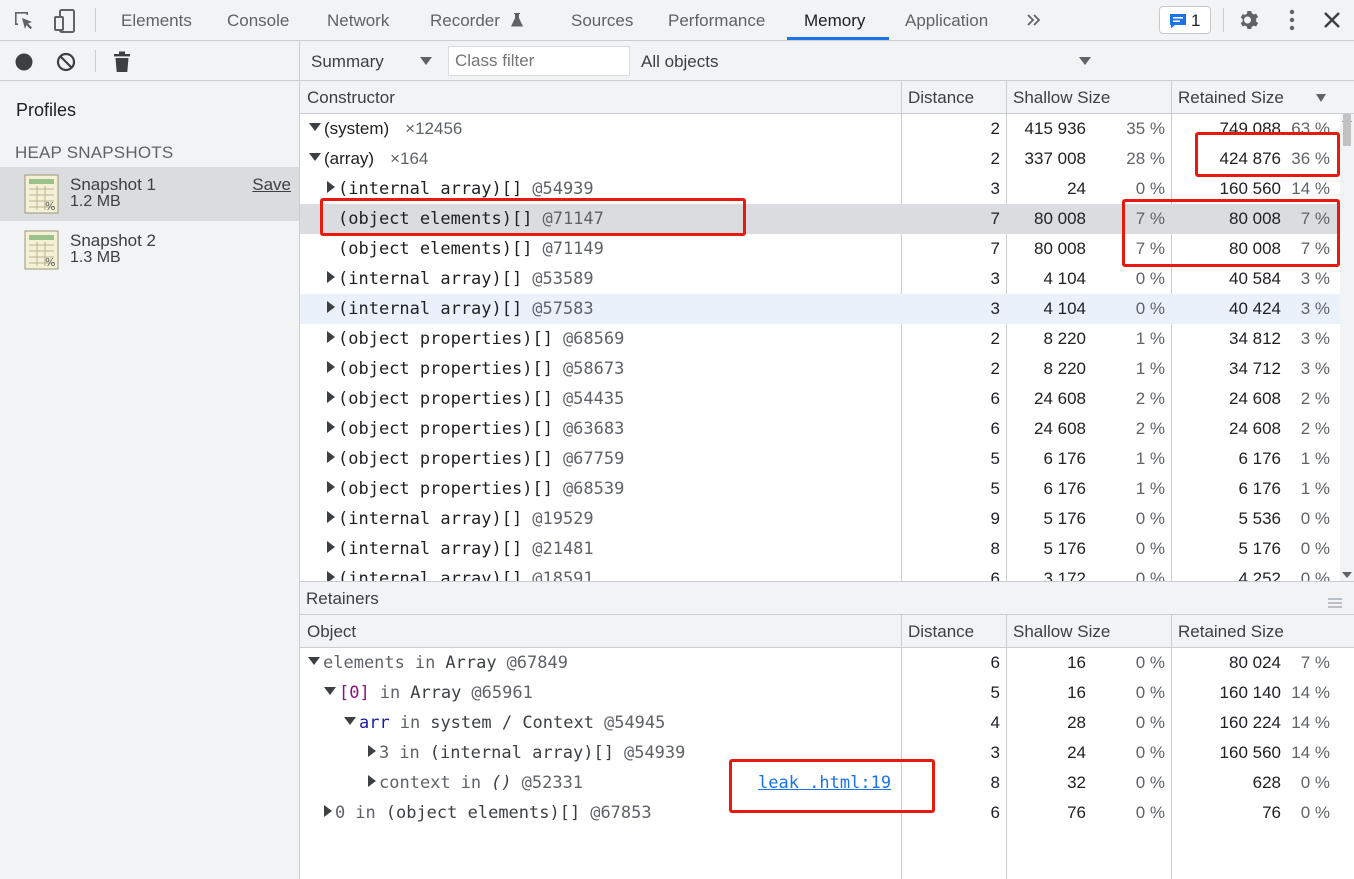 The image size is (1354, 879). I want to click on drag-handle-icon, so click(1335, 603).